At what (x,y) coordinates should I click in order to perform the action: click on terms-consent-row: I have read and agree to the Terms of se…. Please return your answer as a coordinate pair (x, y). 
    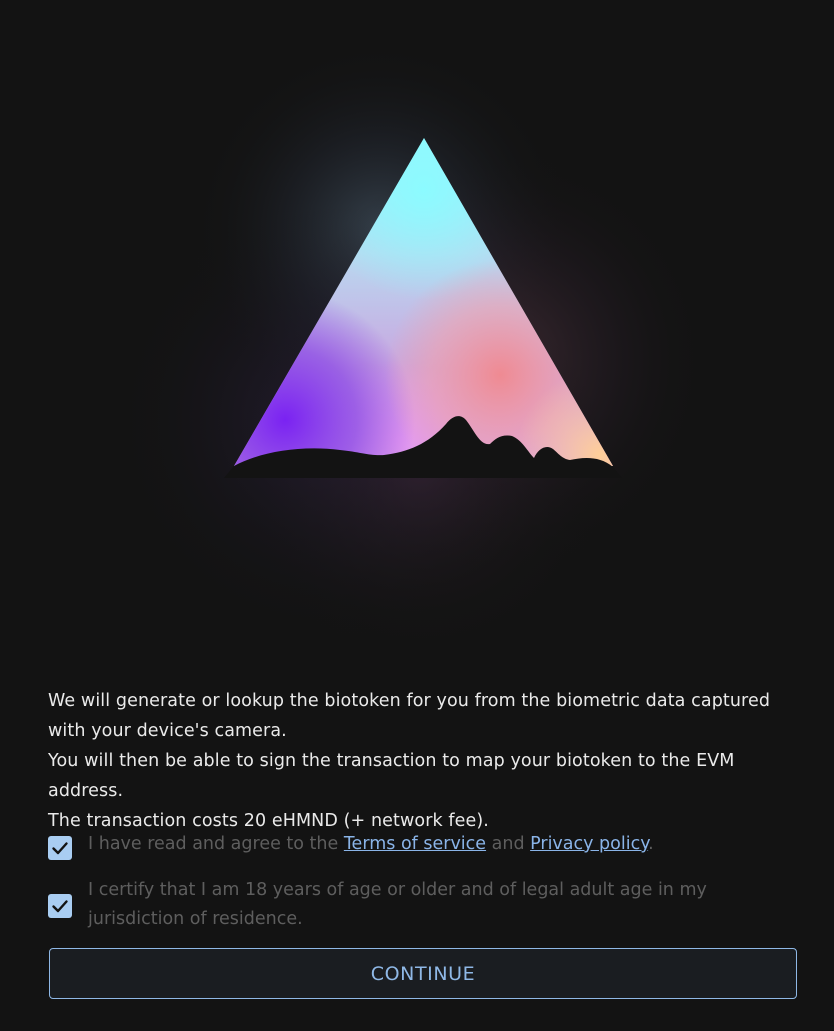
    Looking at the image, I should click on (418, 845).